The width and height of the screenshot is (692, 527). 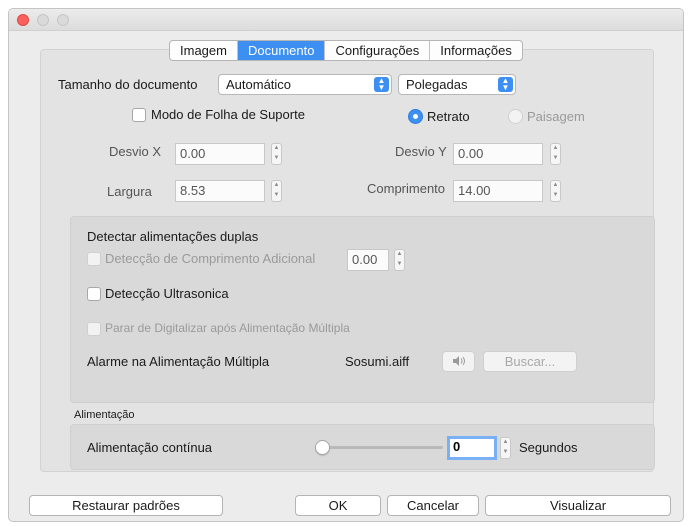 What do you see at coordinates (448, 116) in the screenshot?
I see `portrait-label: Retrato` at bounding box center [448, 116].